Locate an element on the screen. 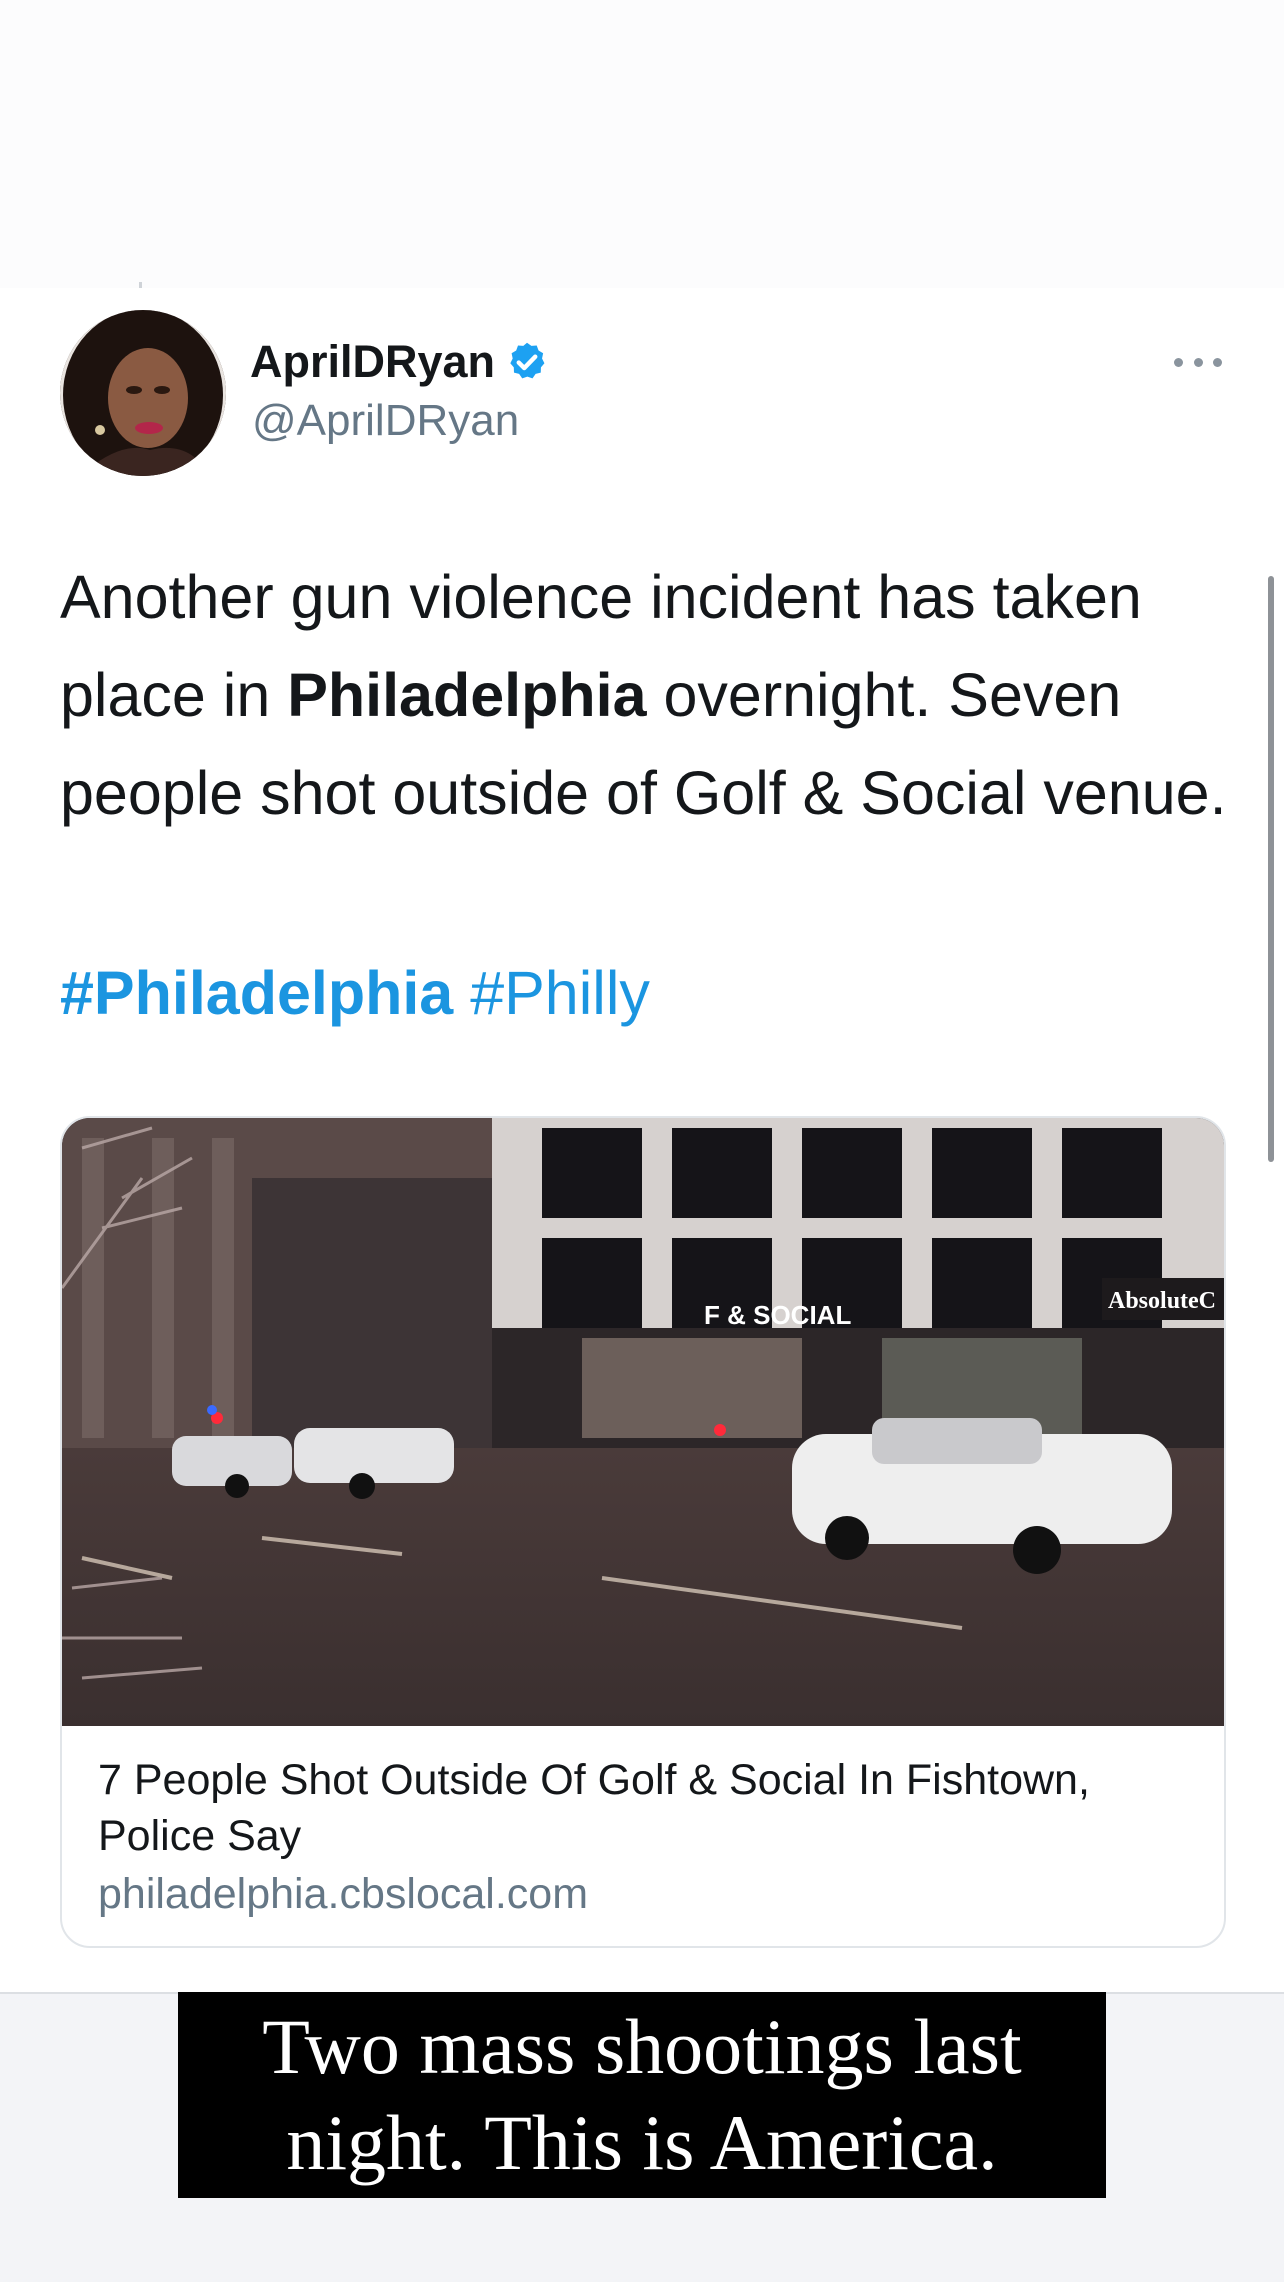  link-card-domain: philadelphia.cbslocal.com is located at coordinates (343, 1894).